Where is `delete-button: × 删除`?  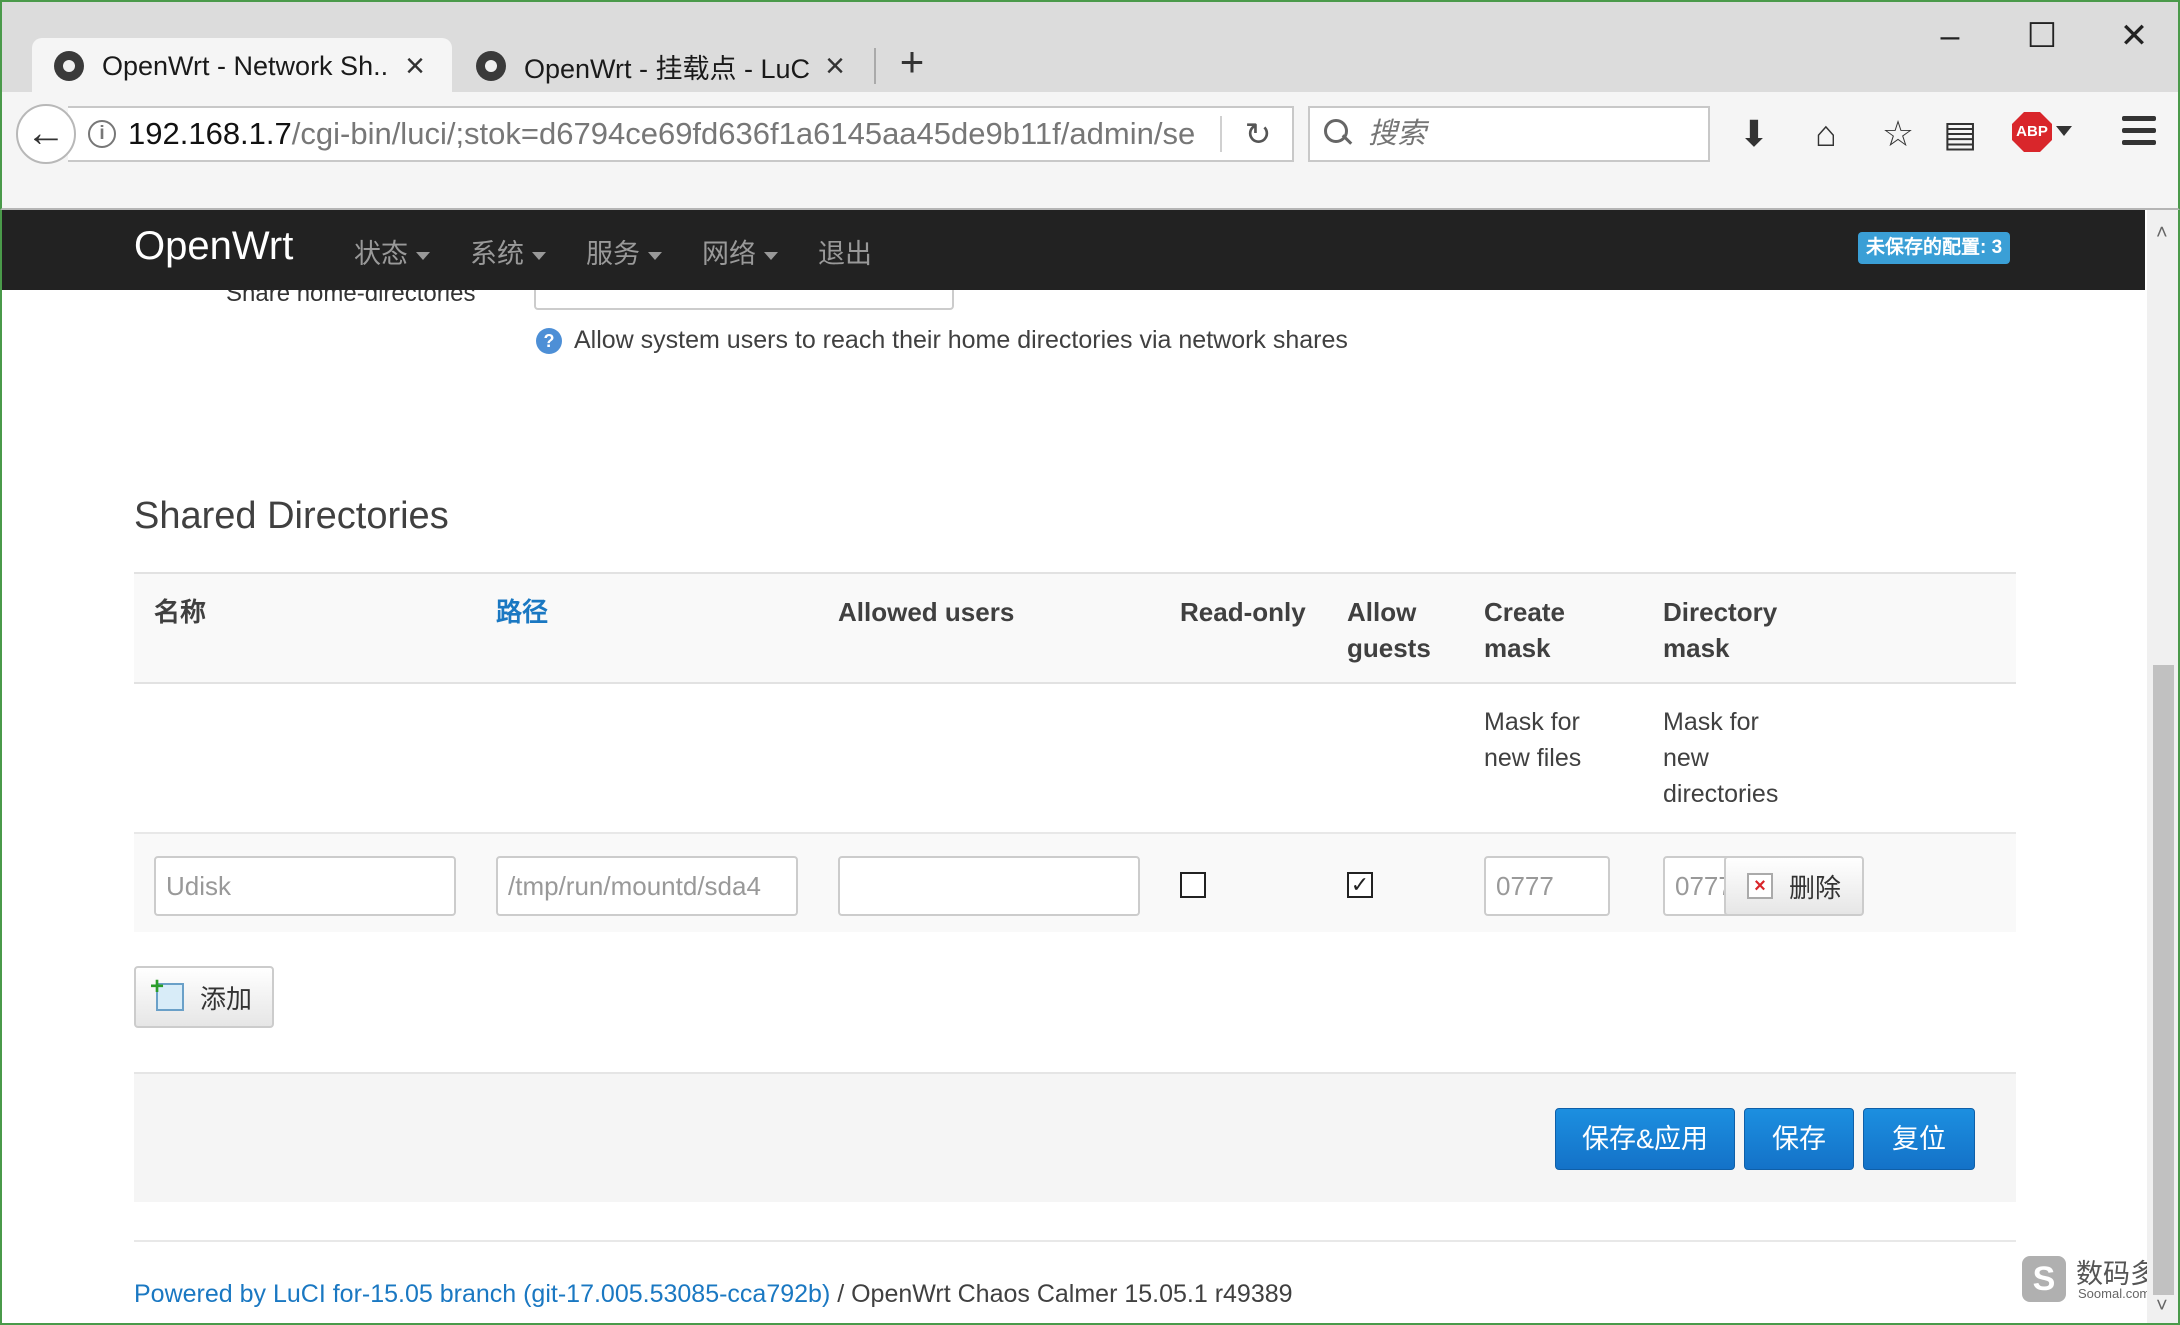 delete-button: × 删除 is located at coordinates (1794, 886).